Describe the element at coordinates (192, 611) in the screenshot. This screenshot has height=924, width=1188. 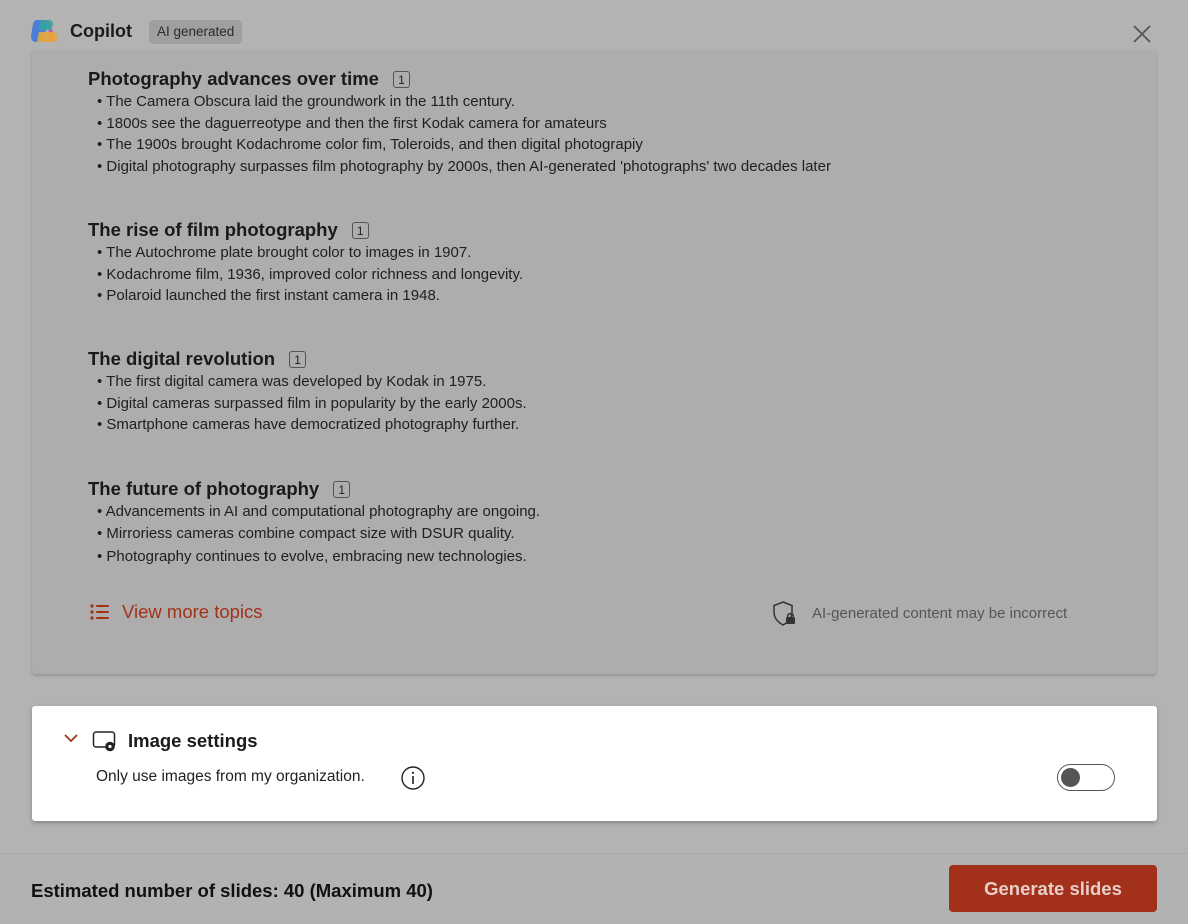
I see `view-more-label: View more topics` at that location.